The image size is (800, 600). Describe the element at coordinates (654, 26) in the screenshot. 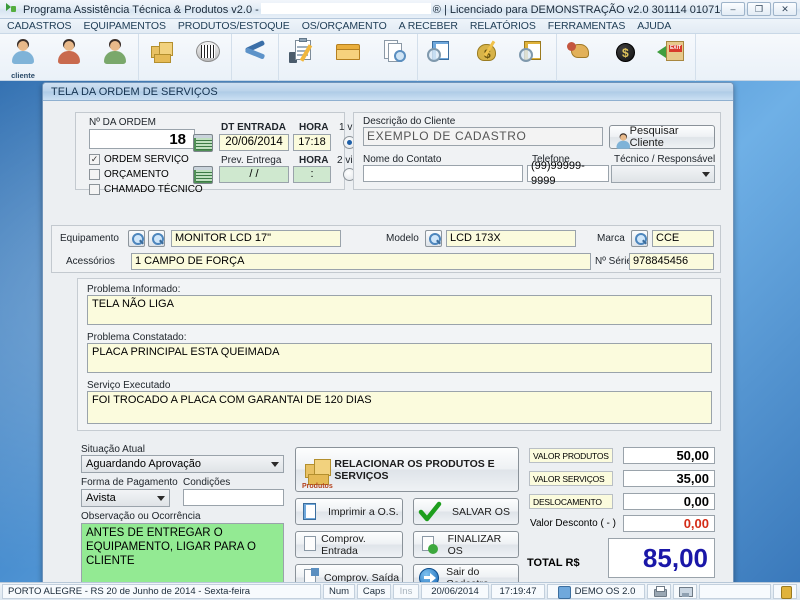

I see `menu-item-ajuda: AJUDA` at that location.